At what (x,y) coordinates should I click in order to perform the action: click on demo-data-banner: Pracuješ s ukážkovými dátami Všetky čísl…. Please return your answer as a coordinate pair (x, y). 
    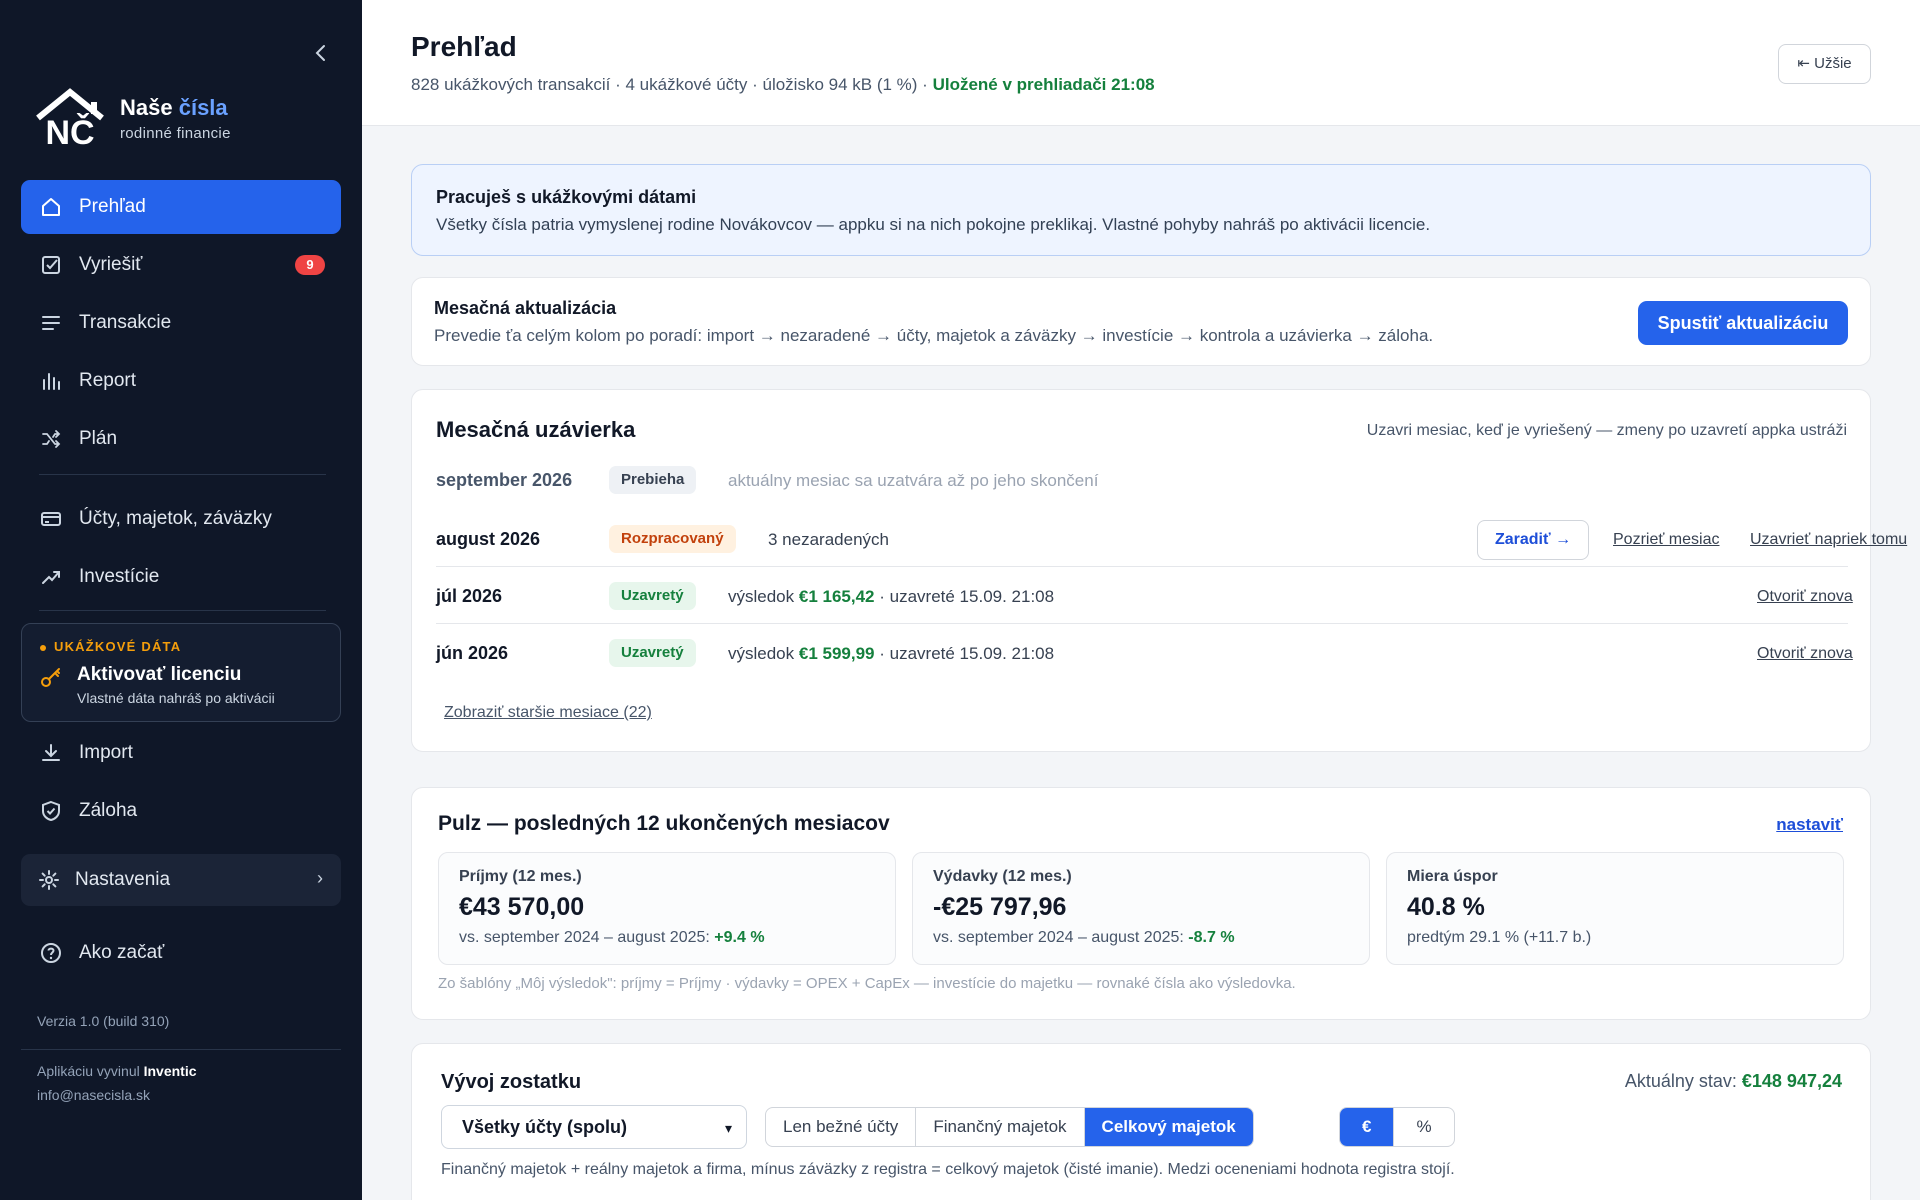
    Looking at the image, I should click on (1141, 210).